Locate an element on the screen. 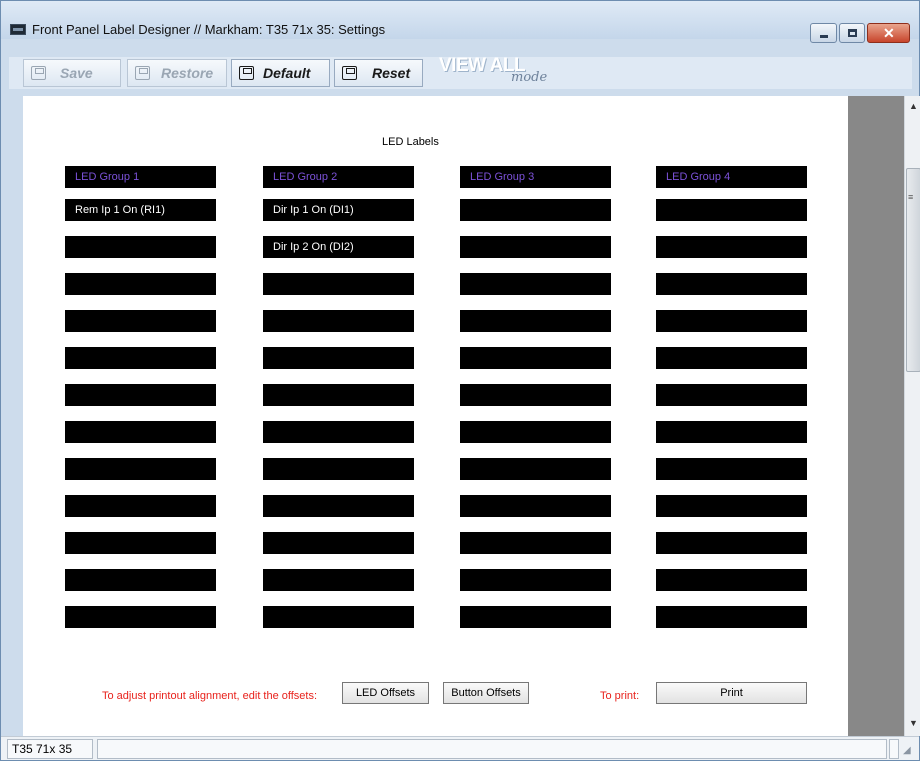  close-icon: ✕ is located at coordinates (889, 33).